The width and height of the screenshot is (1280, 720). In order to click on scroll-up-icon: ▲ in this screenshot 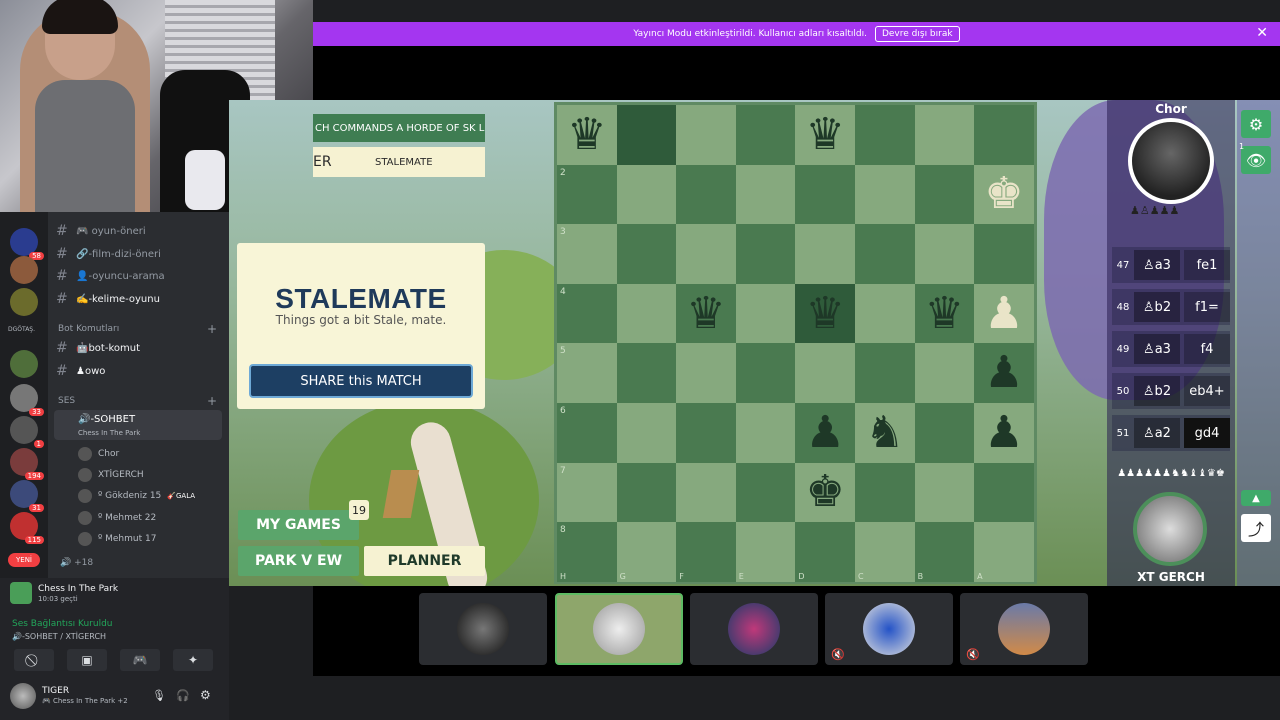, I will do `click(1256, 498)`.